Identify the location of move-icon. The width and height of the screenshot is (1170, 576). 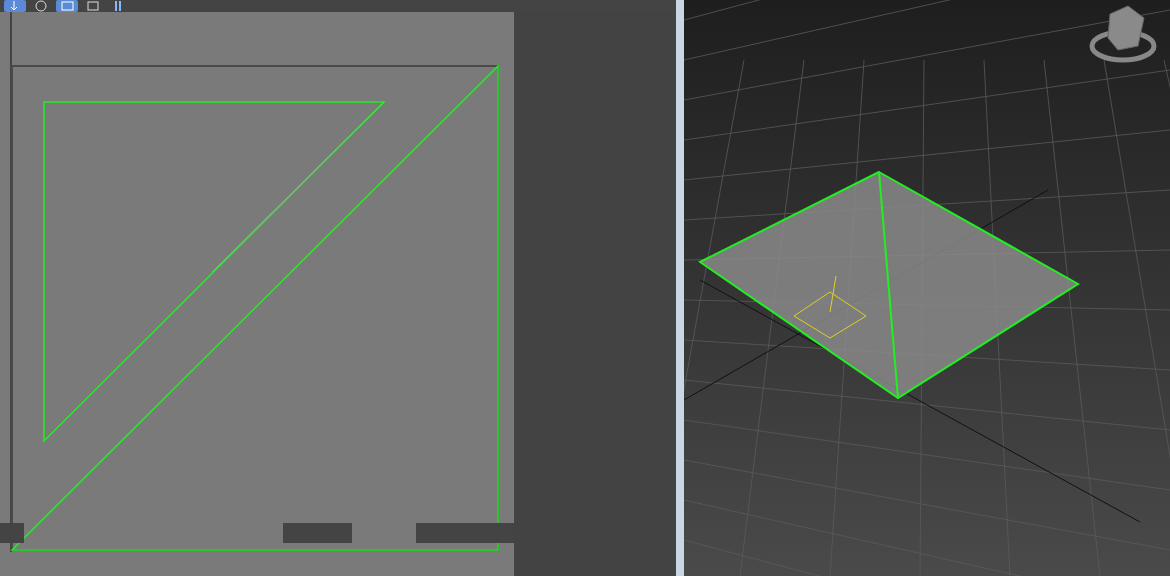
(15, 6).